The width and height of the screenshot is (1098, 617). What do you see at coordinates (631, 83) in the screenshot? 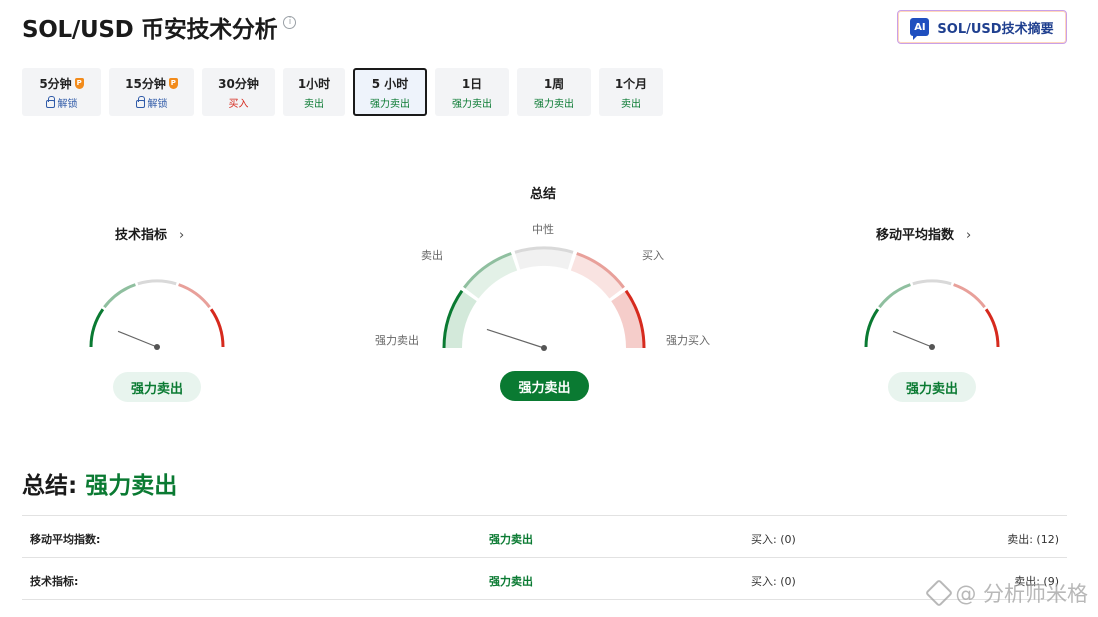
I see `tab-label: 1个月` at bounding box center [631, 83].